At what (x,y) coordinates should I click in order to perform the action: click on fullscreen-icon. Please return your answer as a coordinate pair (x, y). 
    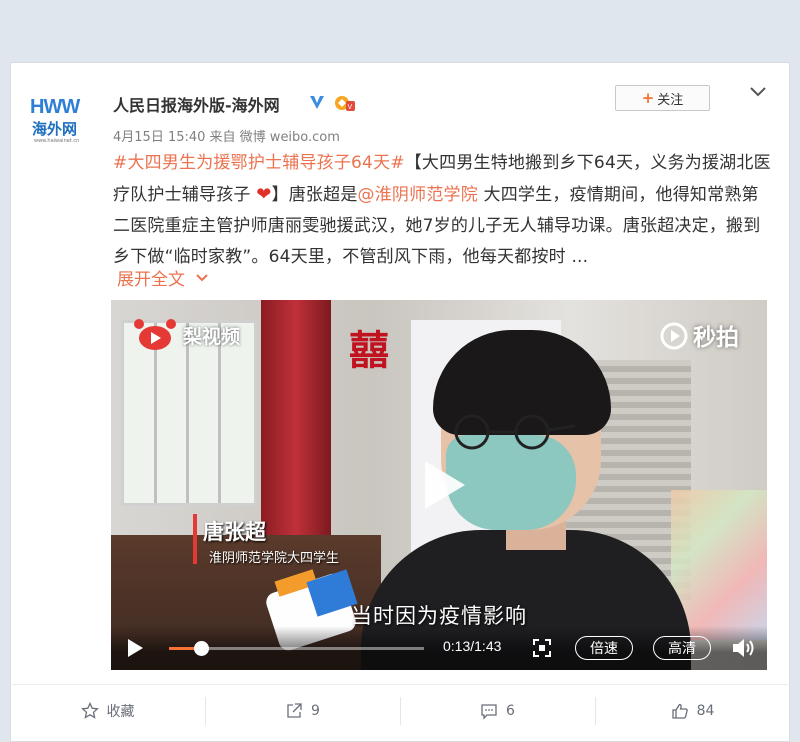
    Looking at the image, I should click on (542, 648).